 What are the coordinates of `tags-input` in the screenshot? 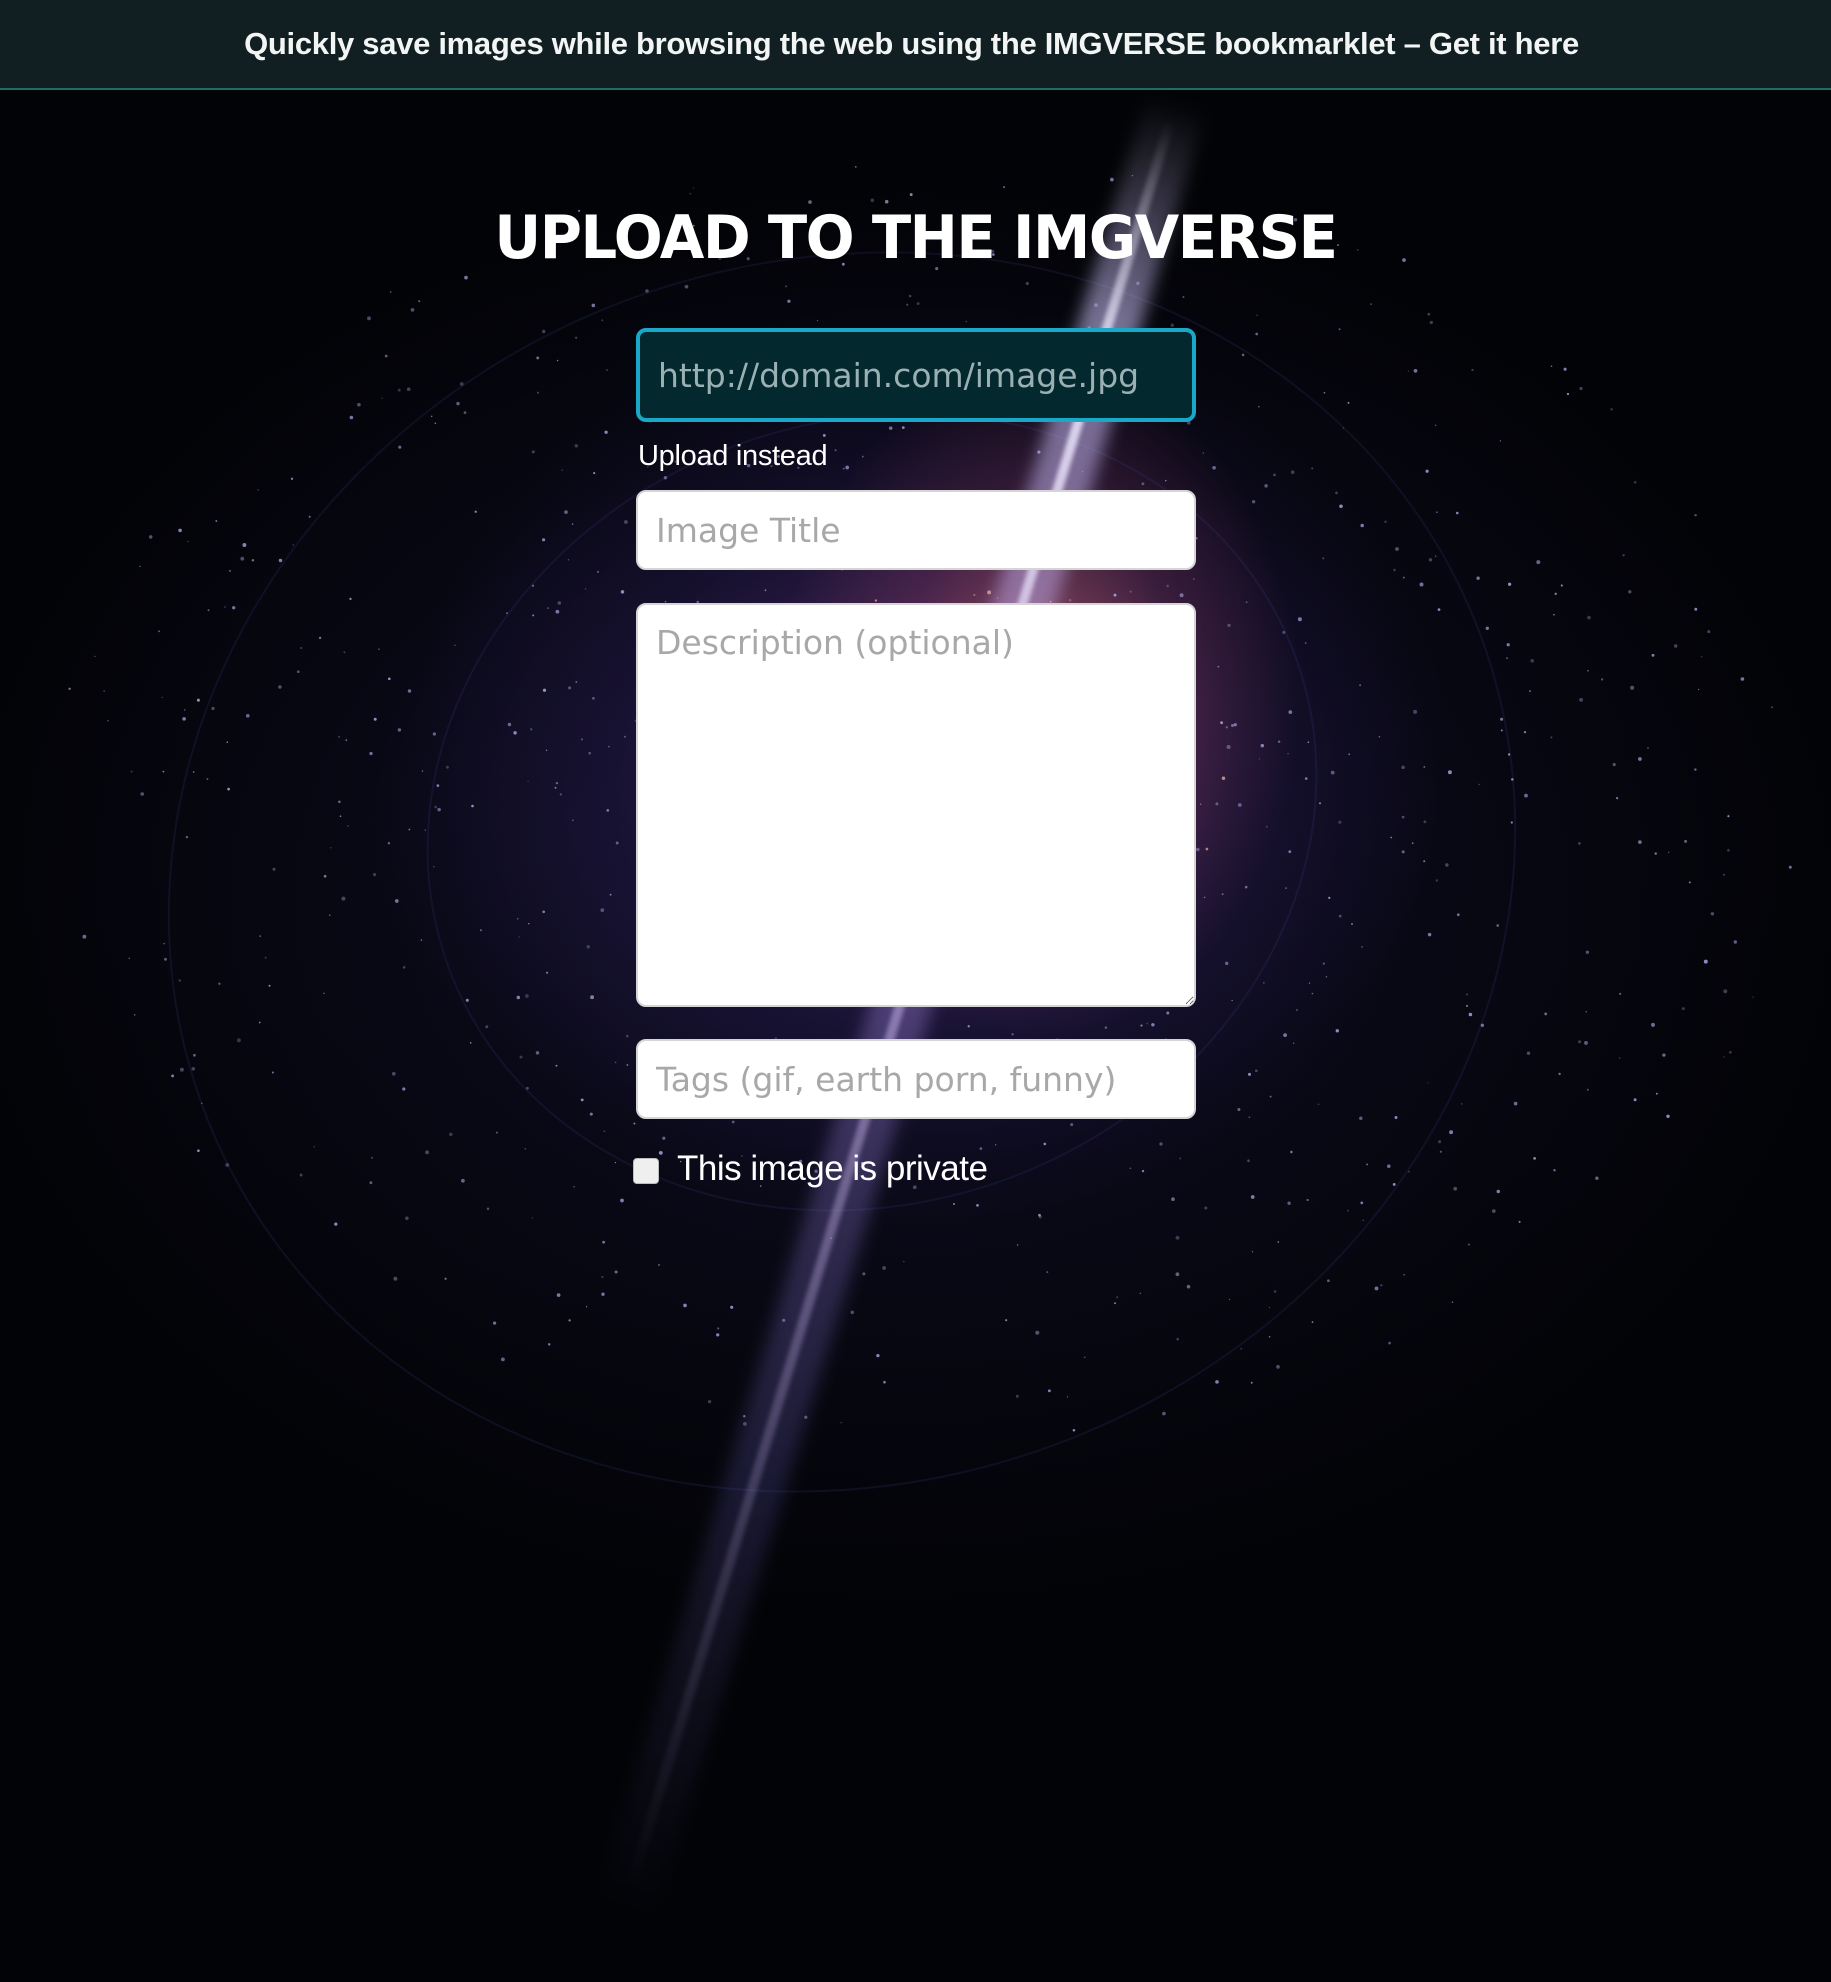 It's located at (916, 1079).